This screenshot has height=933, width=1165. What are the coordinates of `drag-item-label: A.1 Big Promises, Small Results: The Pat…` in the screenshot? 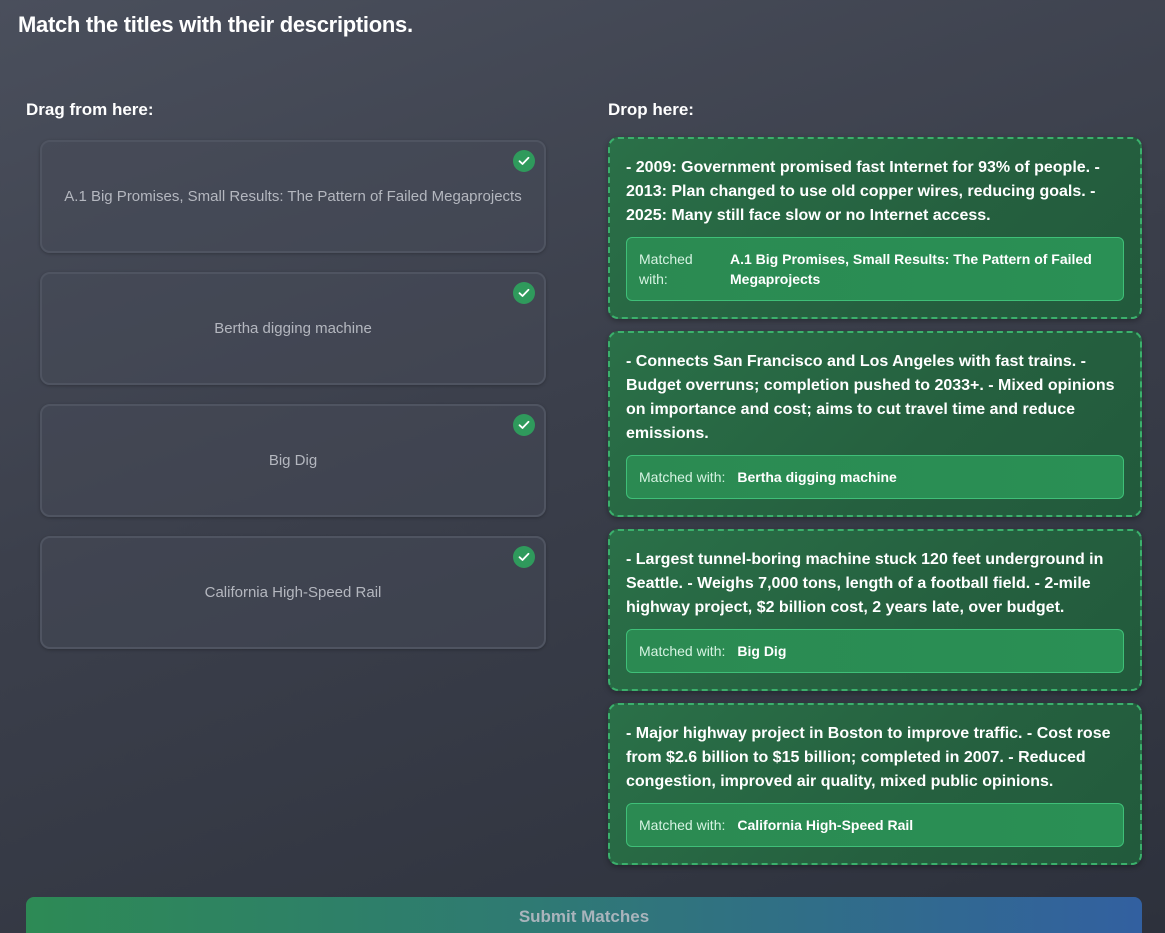 It's located at (293, 196).